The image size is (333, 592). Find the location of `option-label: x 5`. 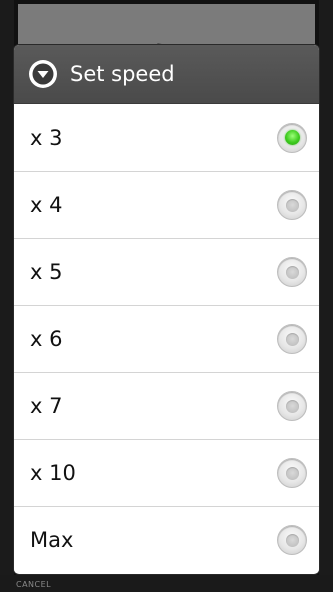

option-label: x 5 is located at coordinates (46, 272).